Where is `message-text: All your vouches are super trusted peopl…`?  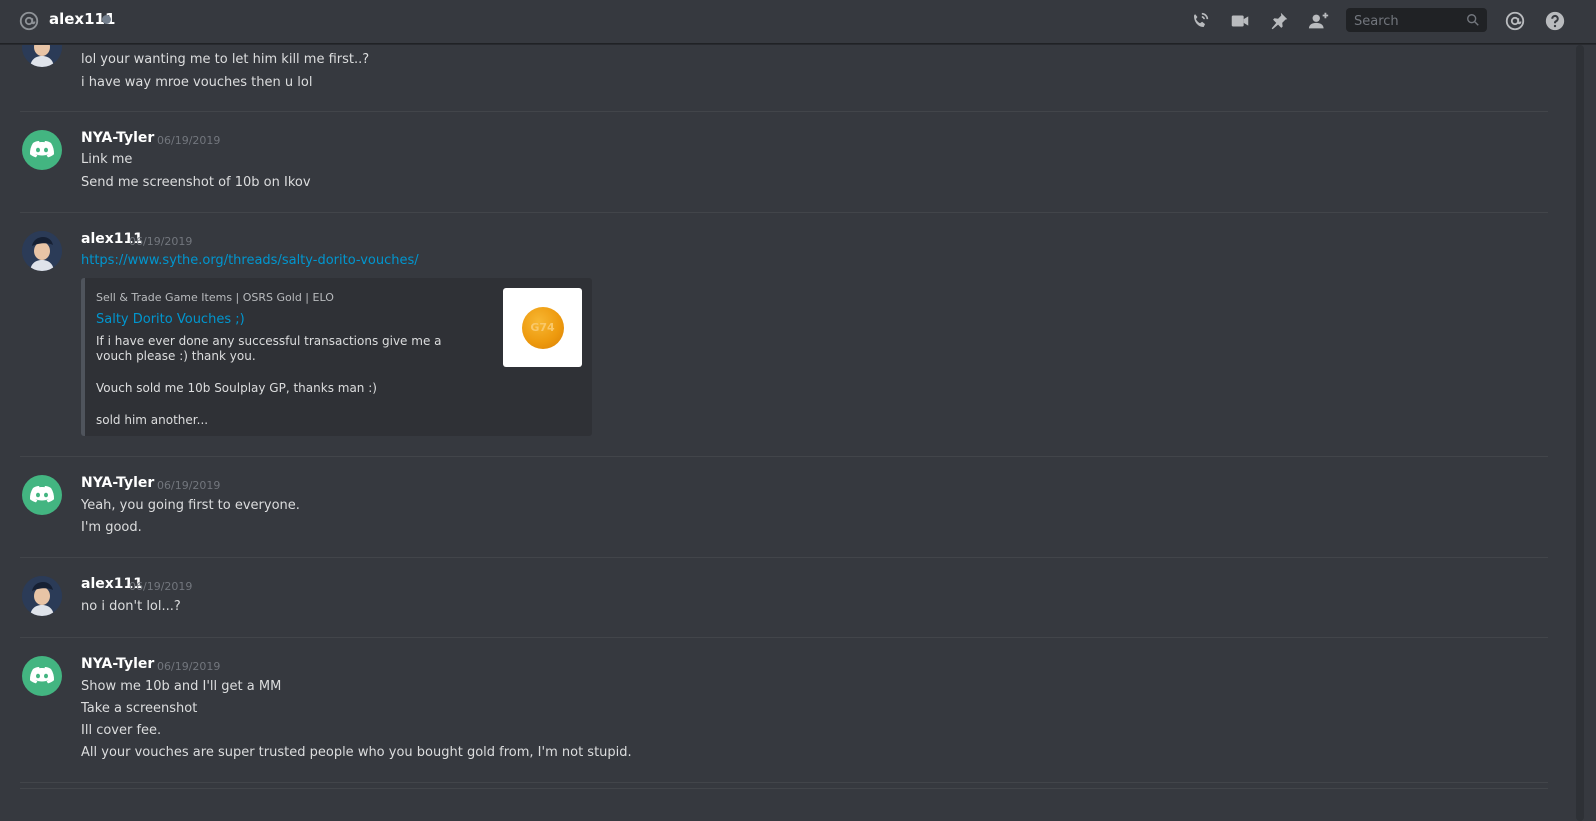
message-text: All your vouches are super trusted peopl… is located at coordinates (356, 752).